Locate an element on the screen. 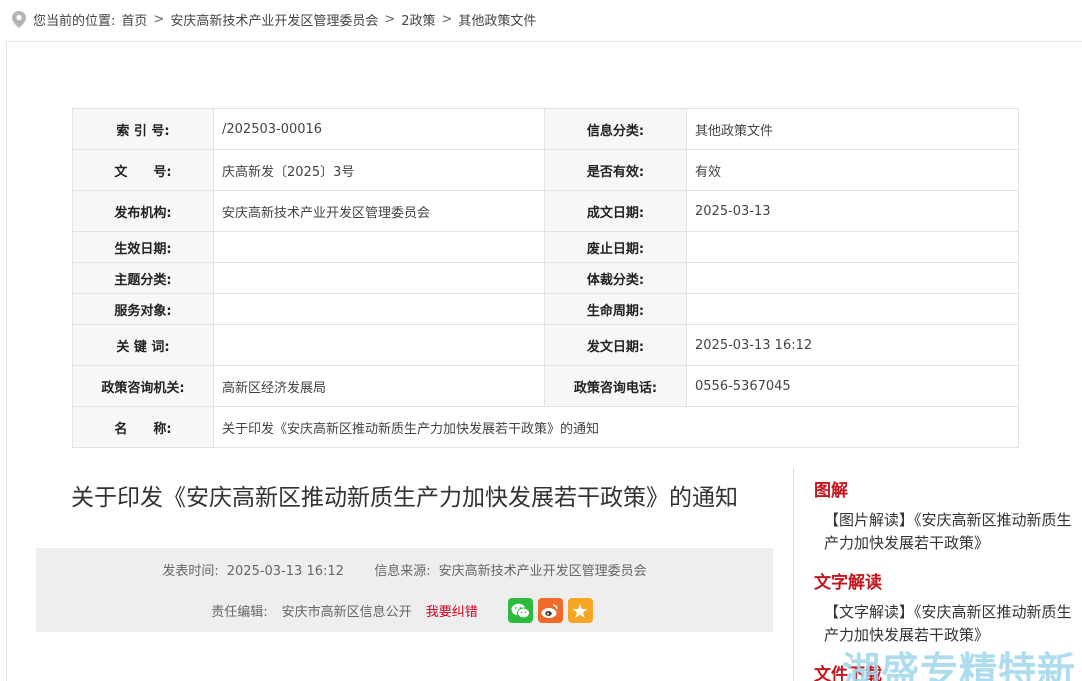 The image size is (1082, 681). share-buttons is located at coordinates (552, 610).